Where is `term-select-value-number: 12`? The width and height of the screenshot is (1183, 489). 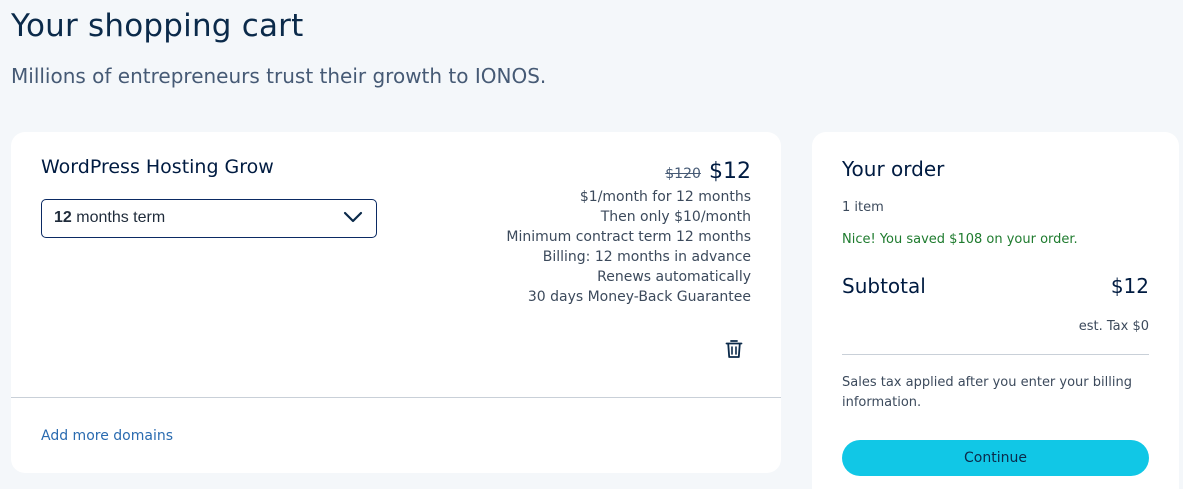 term-select-value-number: 12 is located at coordinates (63, 217).